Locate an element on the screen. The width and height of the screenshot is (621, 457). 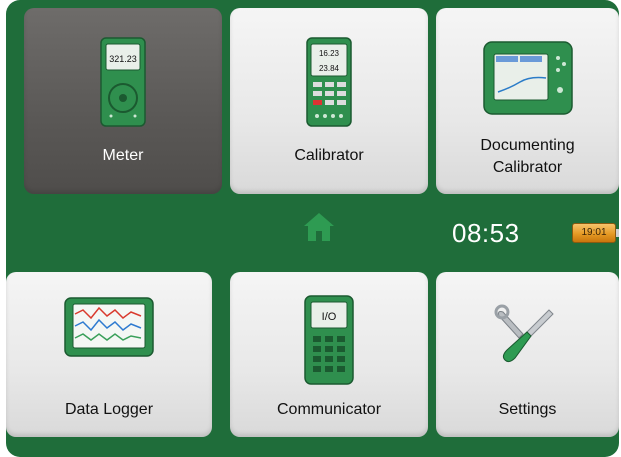
calibrator-label: Calibrator is located at coordinates (329, 155).